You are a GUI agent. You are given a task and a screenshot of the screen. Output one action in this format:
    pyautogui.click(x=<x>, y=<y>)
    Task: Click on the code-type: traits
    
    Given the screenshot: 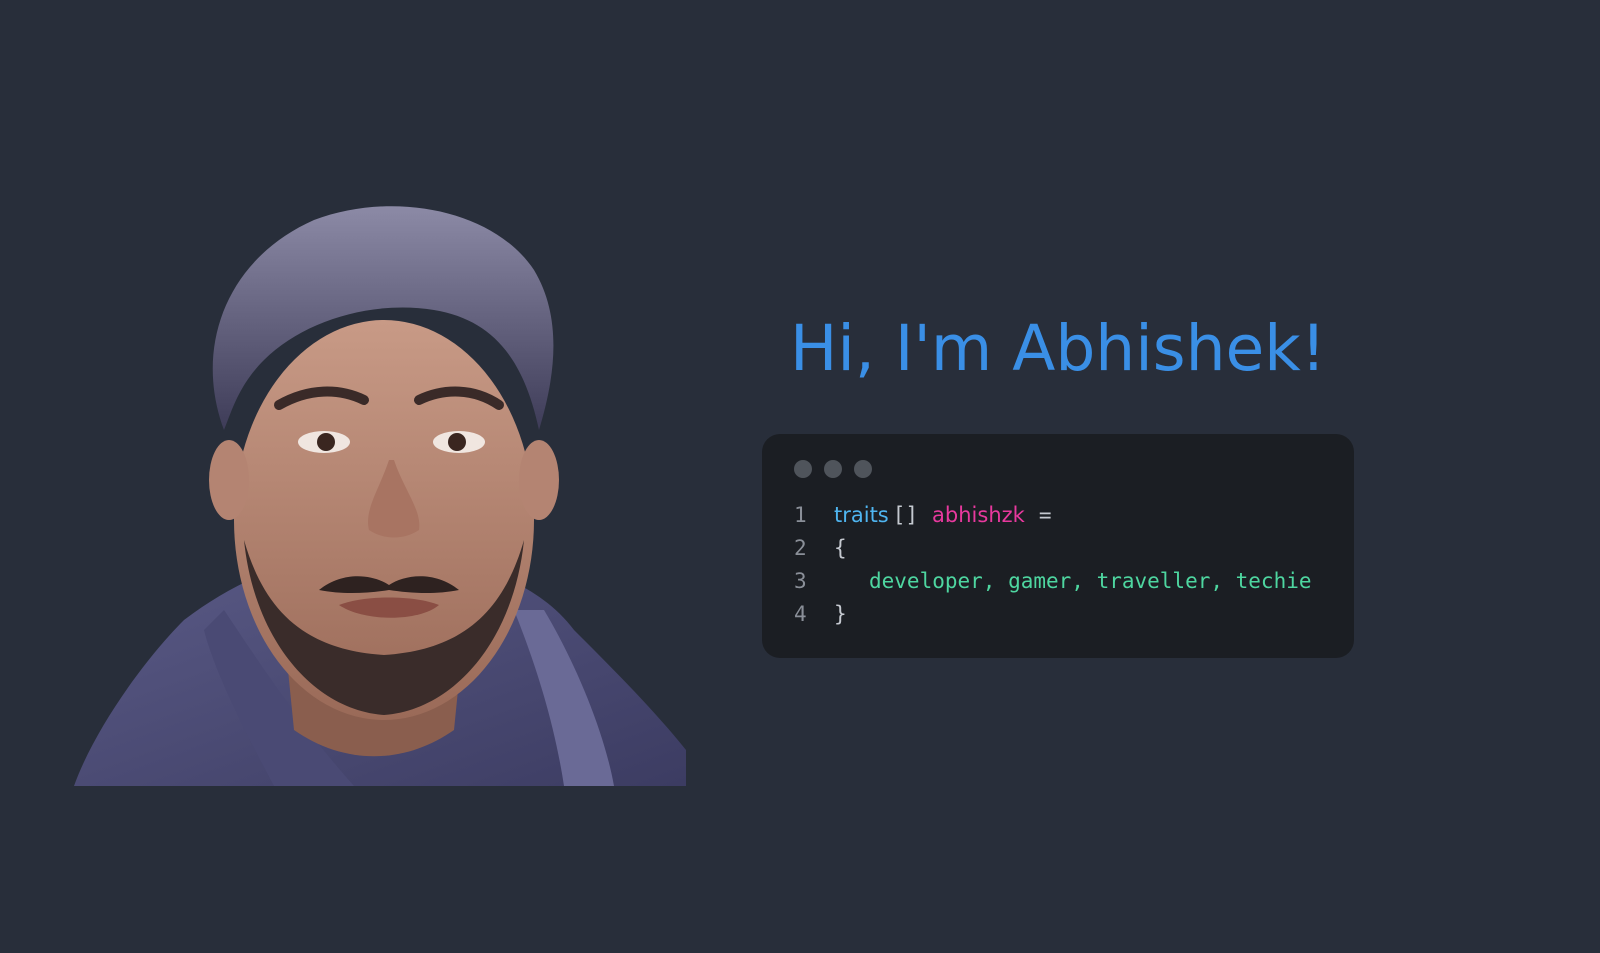 What is the action you would take?
    pyautogui.click(x=861, y=514)
    